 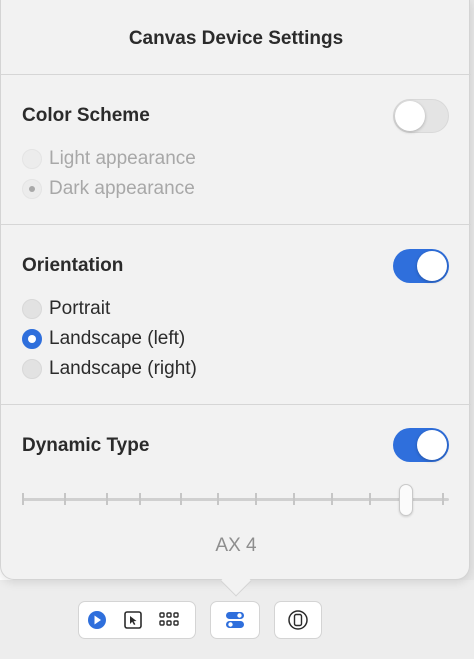 I want to click on radio-landscape-right: Landscape (right), so click(x=109, y=369).